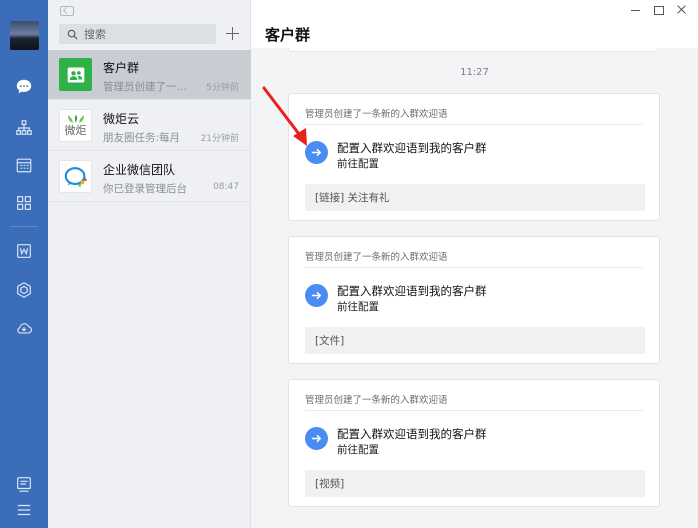  Describe the element at coordinates (24, 165) in the screenshot. I see `calendar-icon` at that location.